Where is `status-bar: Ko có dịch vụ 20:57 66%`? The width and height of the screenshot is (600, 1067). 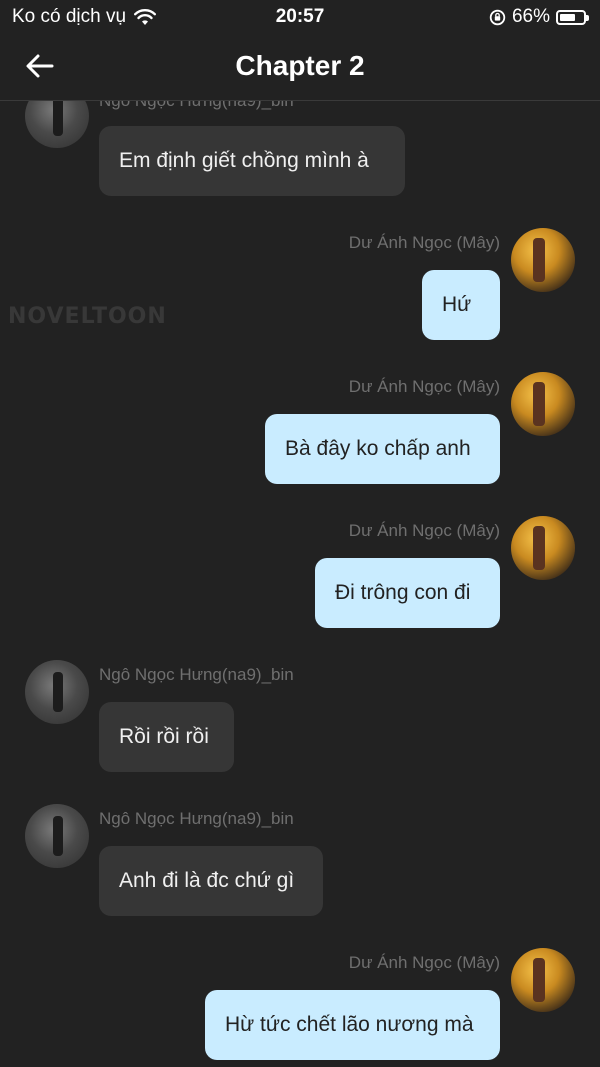 status-bar: Ko có dịch vụ 20:57 66% is located at coordinates (300, 17).